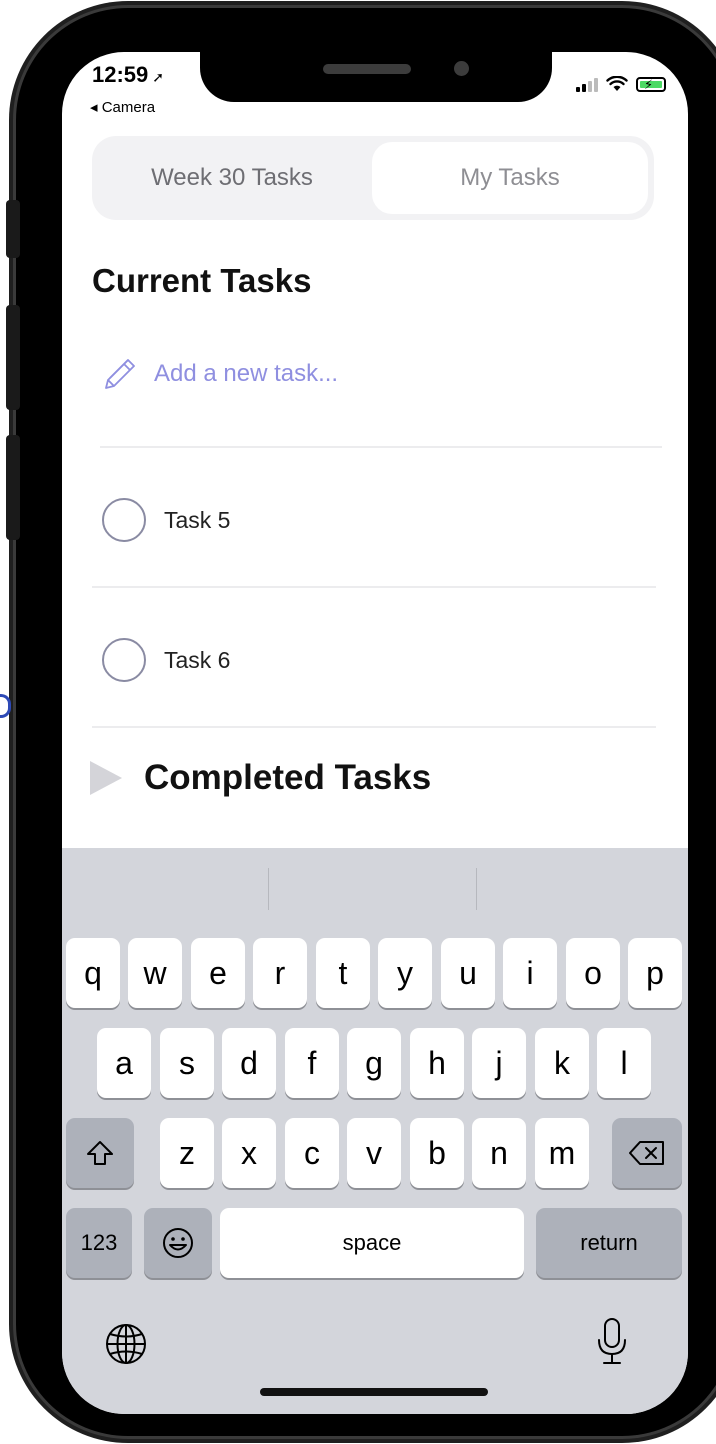  Describe the element at coordinates (218, 973) in the screenshot. I see `key-e: e` at that location.